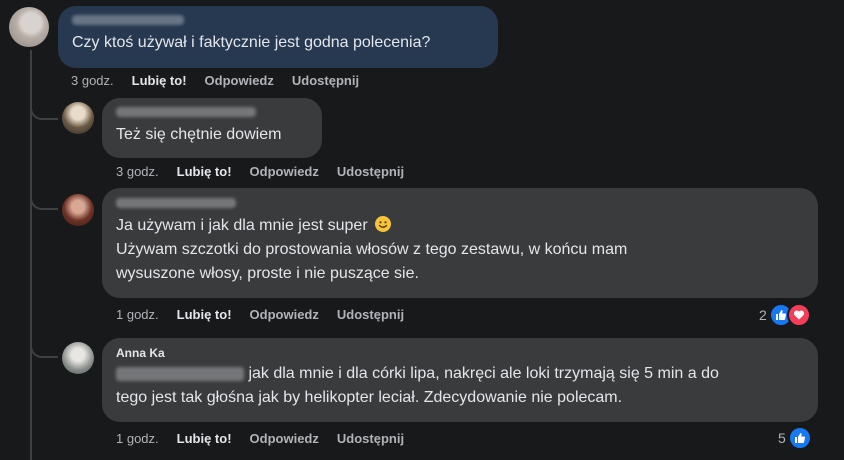 The image size is (844, 460). I want to click on comment-text-line: Ja używam i jak dla mnie jest super, so click(242, 225).